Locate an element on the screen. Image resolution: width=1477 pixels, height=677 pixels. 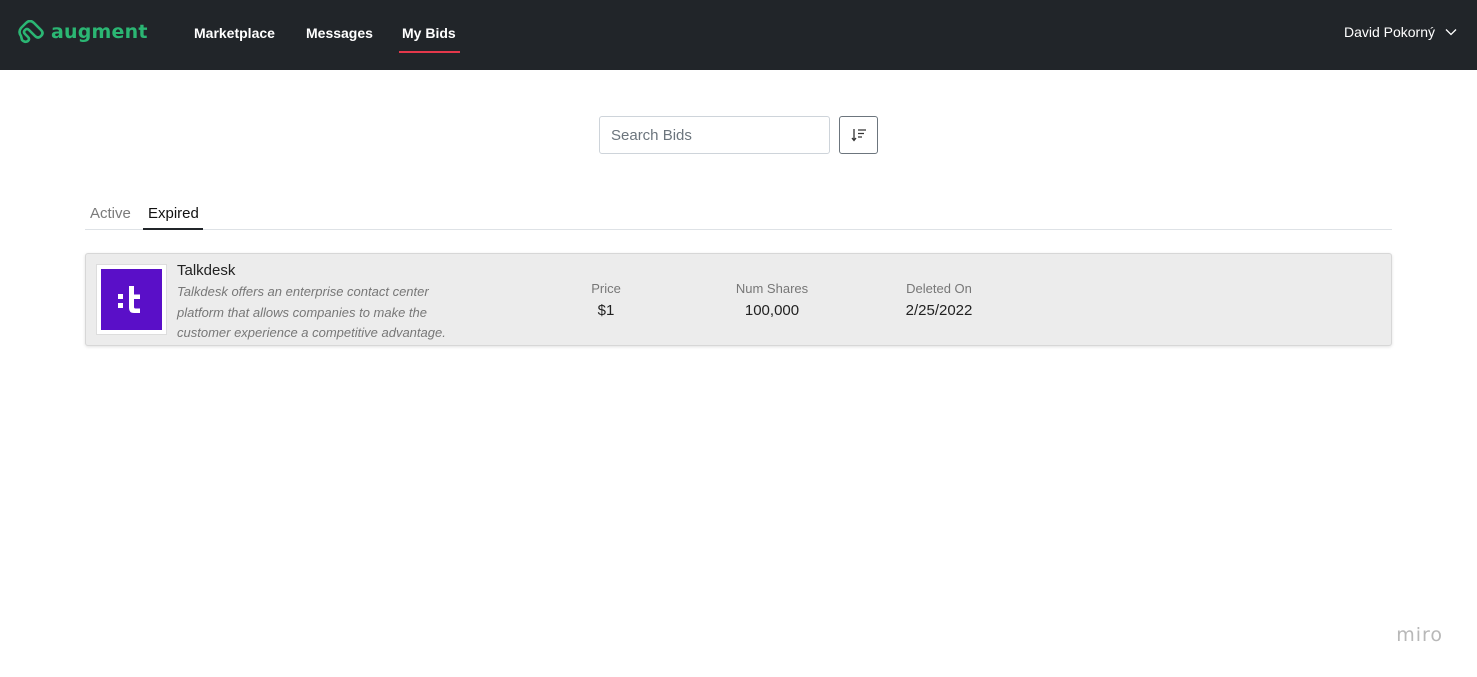
tabs-divider is located at coordinates (738, 229).